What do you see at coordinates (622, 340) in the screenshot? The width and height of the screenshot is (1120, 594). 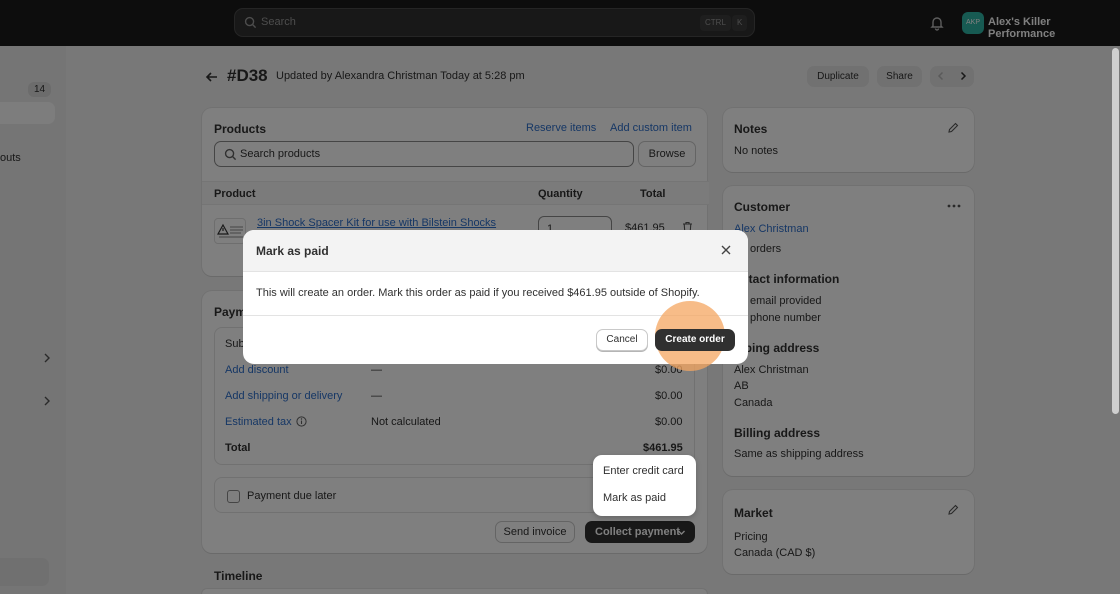 I see `cancel-button: Cancel` at bounding box center [622, 340].